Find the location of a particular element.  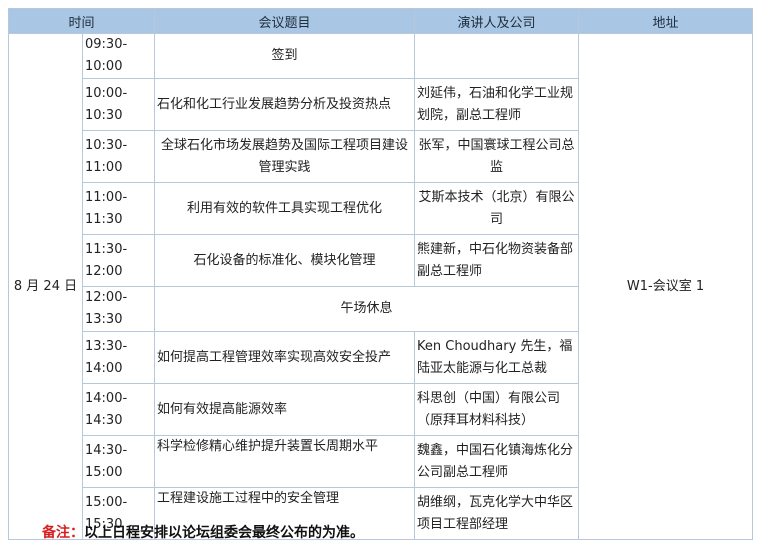

topic-cell: 如何有效提高能源效率 is located at coordinates (285, 409).